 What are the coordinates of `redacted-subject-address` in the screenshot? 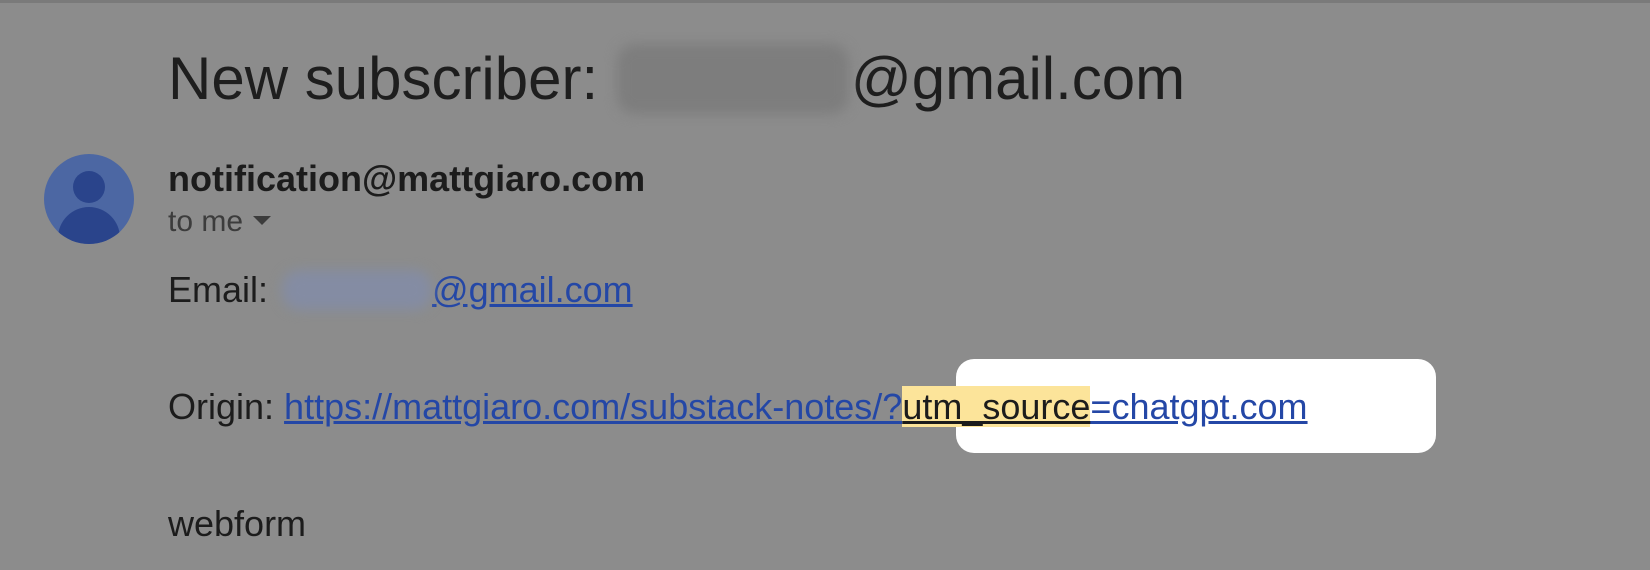 It's located at (732, 79).